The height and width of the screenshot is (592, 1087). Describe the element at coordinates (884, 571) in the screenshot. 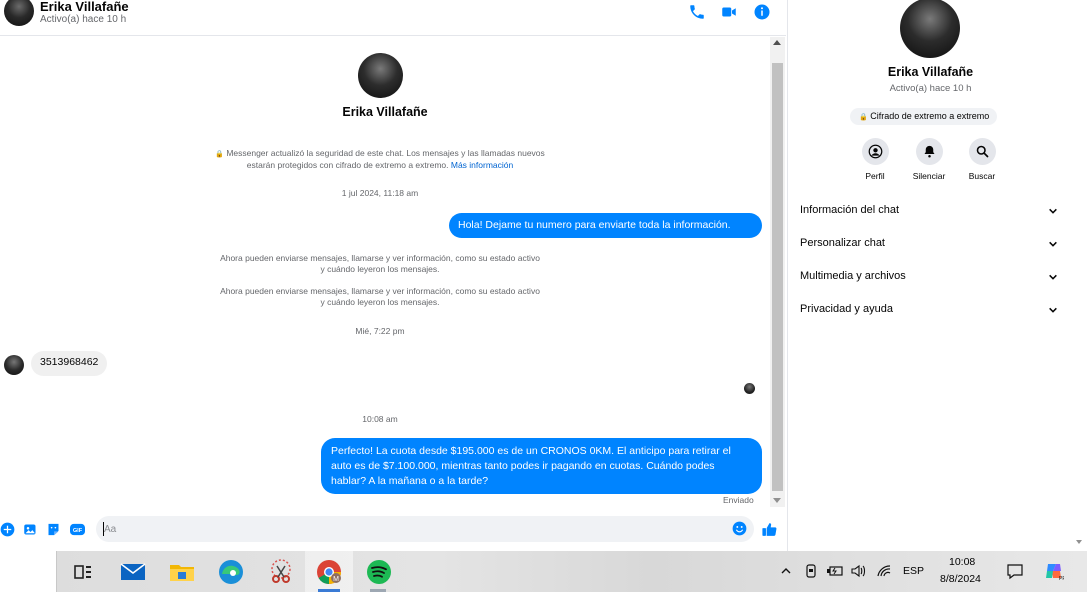

I see `wifi-icon` at that location.